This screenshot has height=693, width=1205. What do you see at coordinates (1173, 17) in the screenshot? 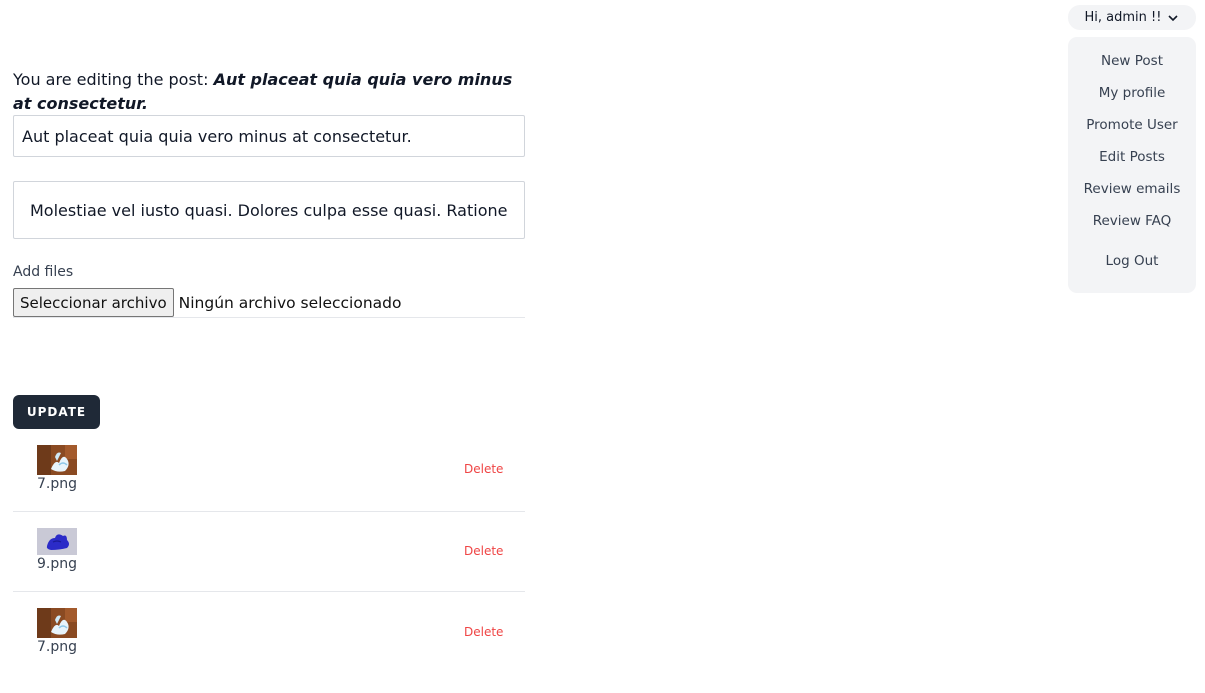
I see `chevron-down-icon` at bounding box center [1173, 17].